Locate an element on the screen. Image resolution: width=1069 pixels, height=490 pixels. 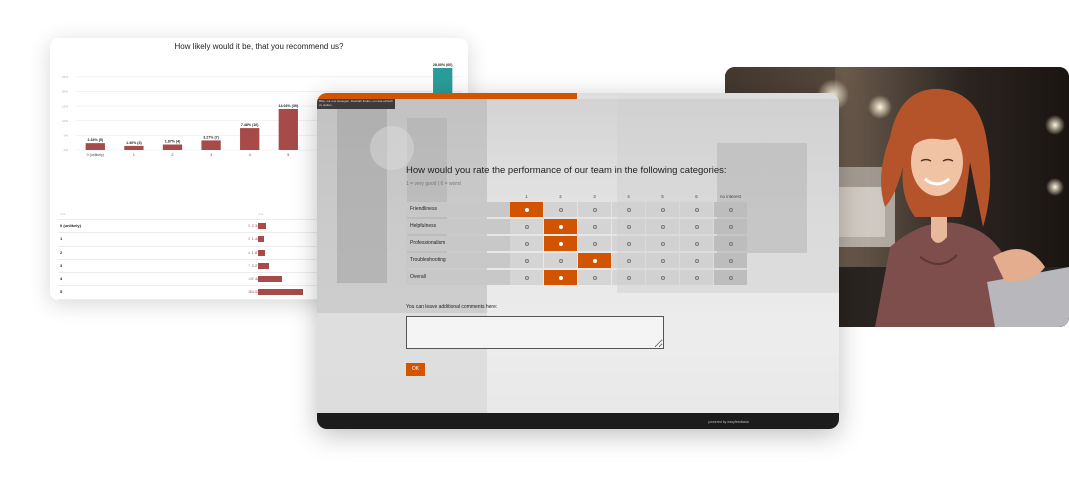
x-tick-label: 2 is located at coordinates (173, 155).